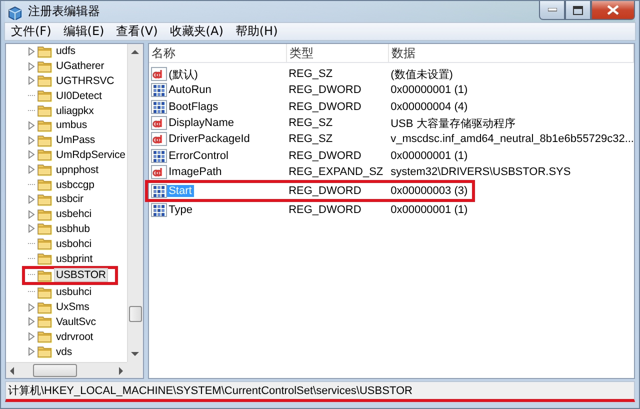 Image resolution: width=640 pixels, height=409 pixels. Describe the element at coordinates (453, 123) in the screenshot. I see `value-data: USB 大容量存储驱动程序` at that location.